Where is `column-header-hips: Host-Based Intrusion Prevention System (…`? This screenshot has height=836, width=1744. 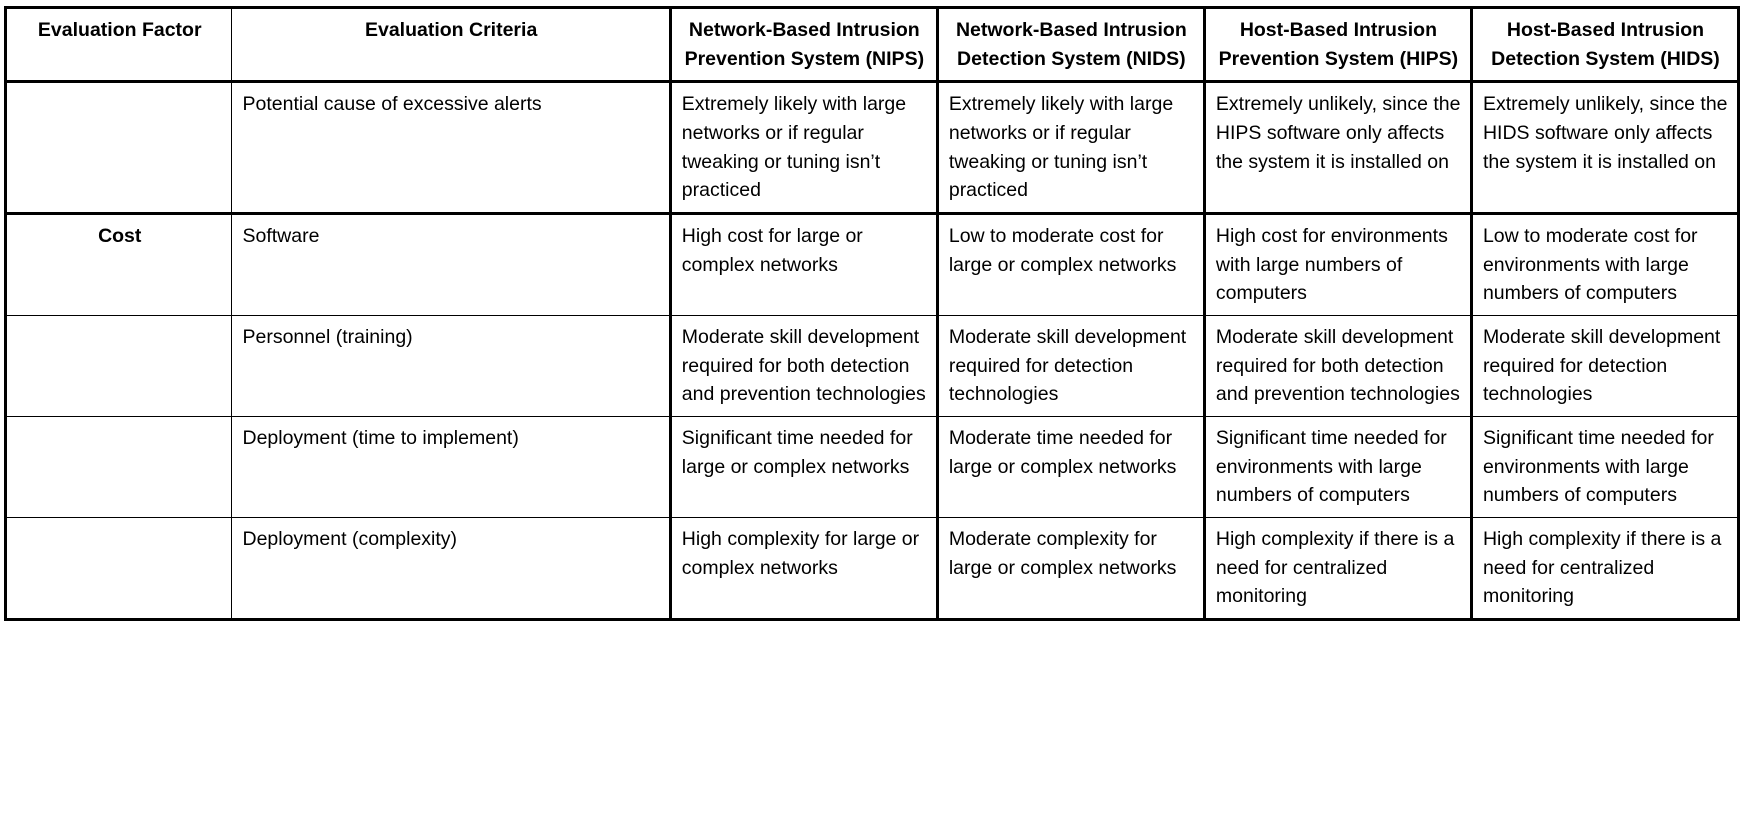 column-header-hips: Host-Based Intrusion Prevention System (… is located at coordinates (1337, 45).